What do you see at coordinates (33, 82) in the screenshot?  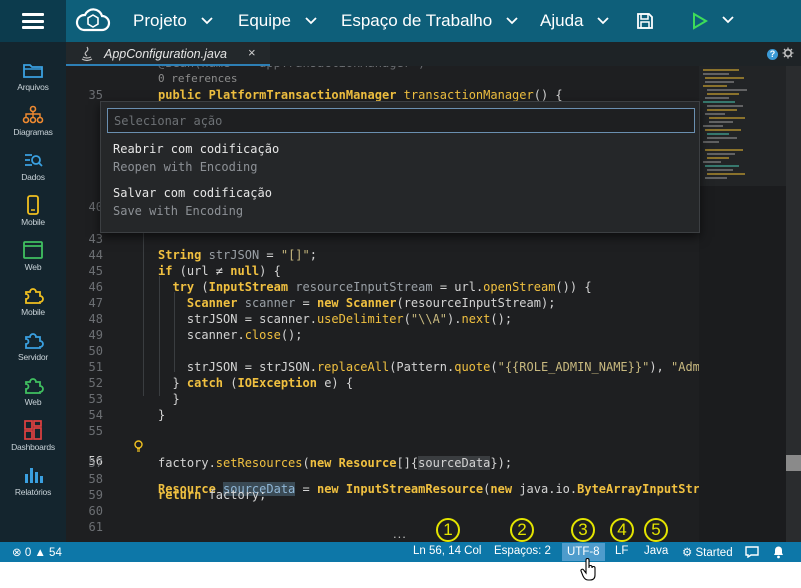 I see `sidebar-item-arquivos: Arquivos` at bounding box center [33, 82].